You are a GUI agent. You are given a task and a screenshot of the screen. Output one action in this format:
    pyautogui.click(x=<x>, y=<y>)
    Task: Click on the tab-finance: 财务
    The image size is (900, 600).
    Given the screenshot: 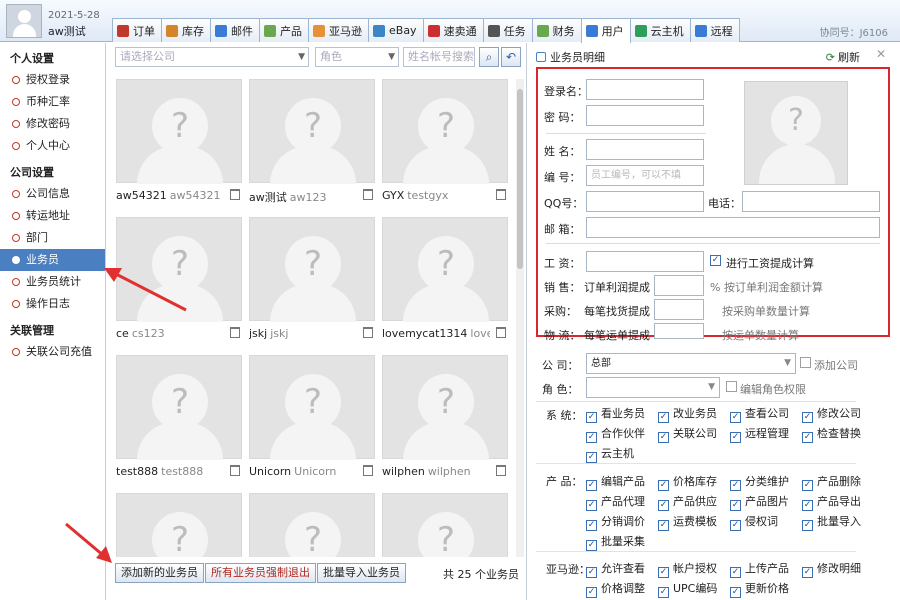 What is the action you would take?
    pyautogui.click(x=556, y=30)
    